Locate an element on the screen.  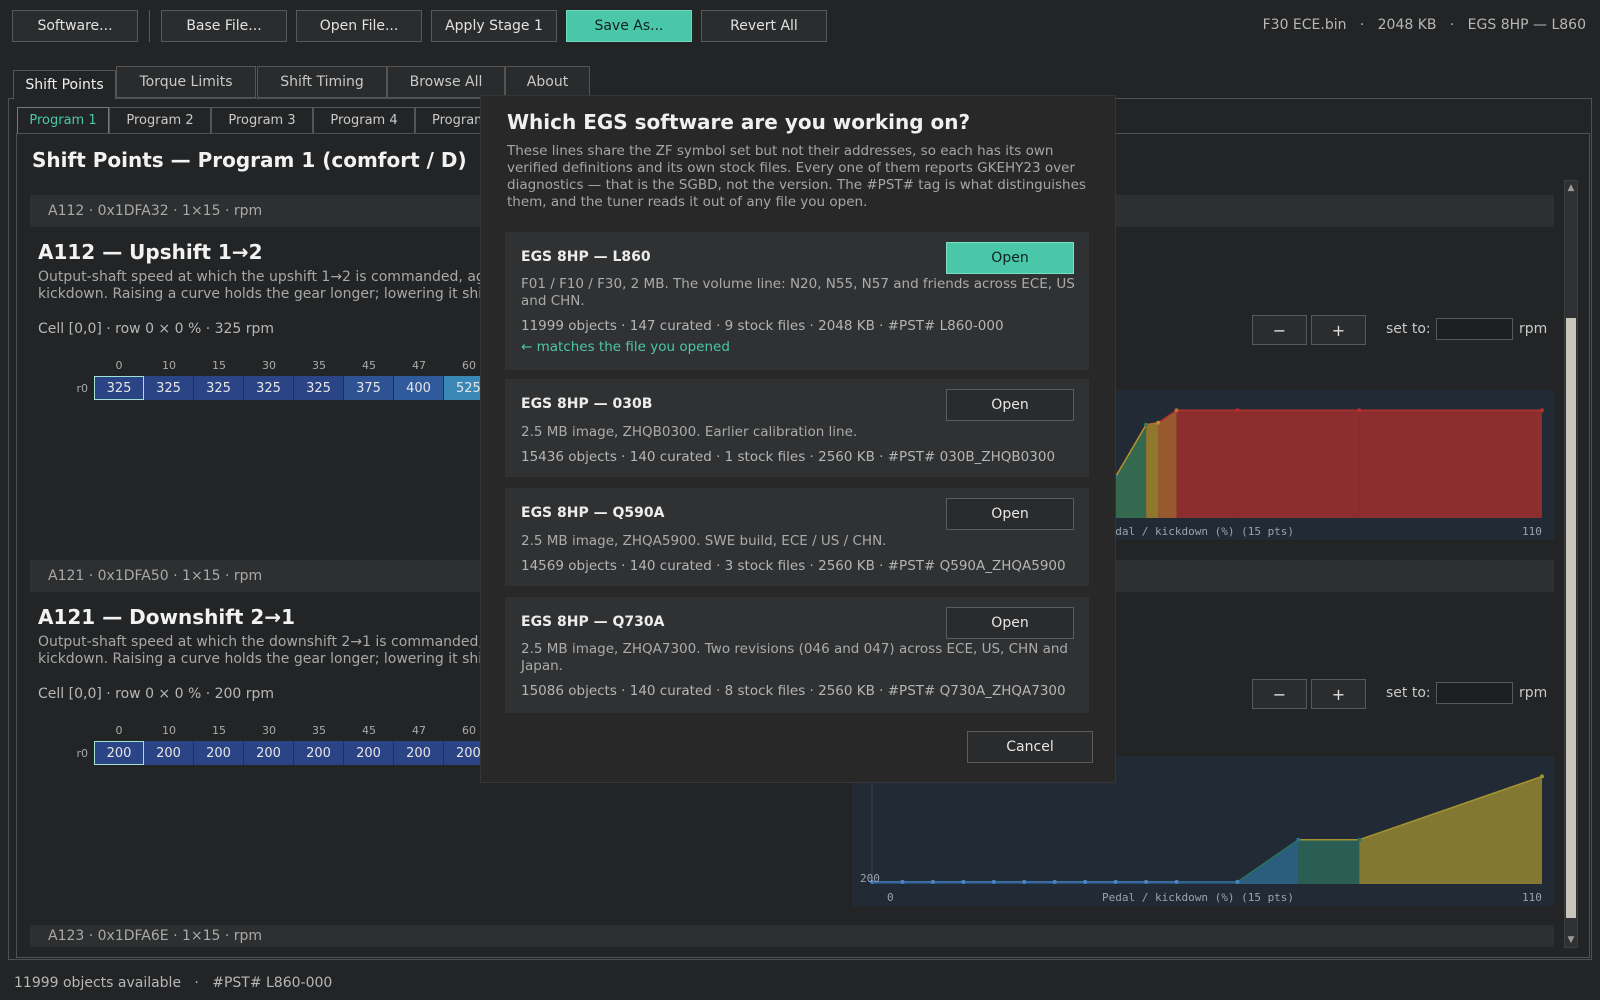
column-header: 0 is located at coordinates (119, 365).